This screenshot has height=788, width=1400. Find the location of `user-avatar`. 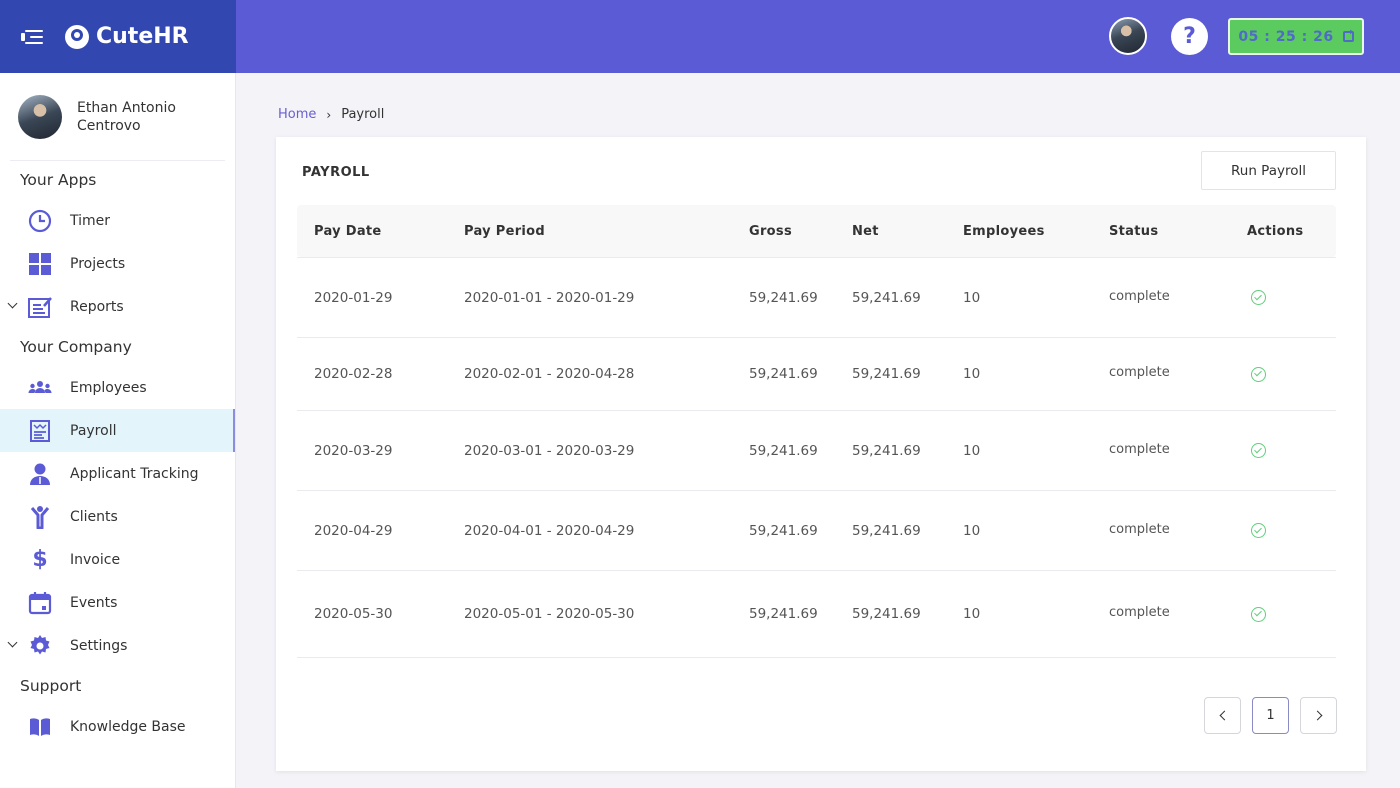

user-avatar is located at coordinates (1128, 36).